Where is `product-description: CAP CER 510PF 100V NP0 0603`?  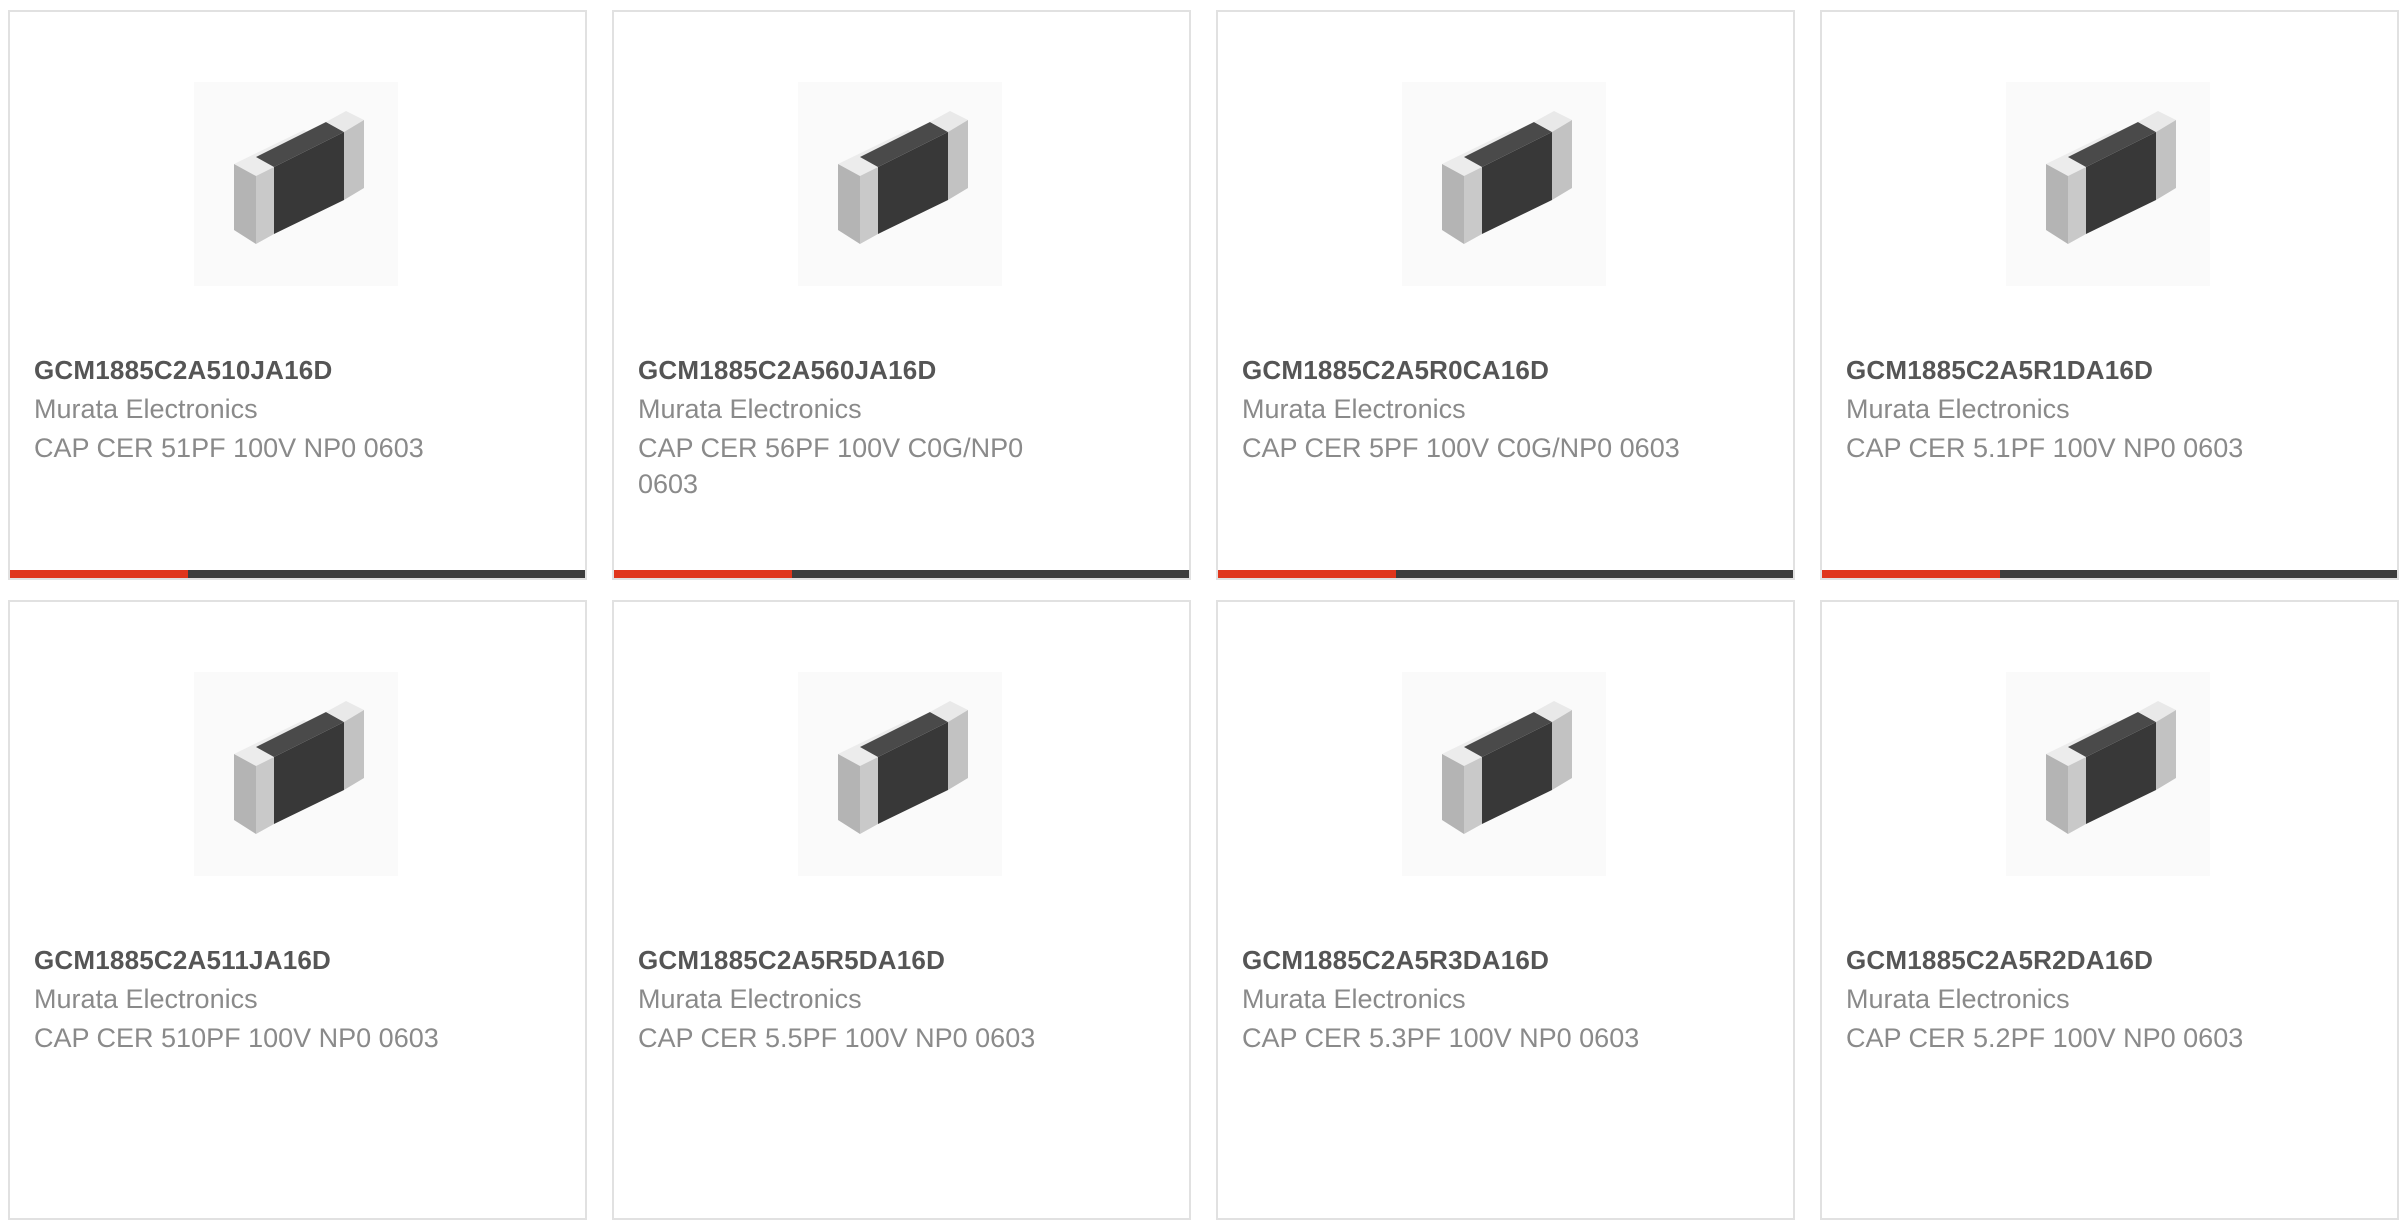 product-description: CAP CER 510PF 100V NP0 0603 is located at coordinates (236, 1038).